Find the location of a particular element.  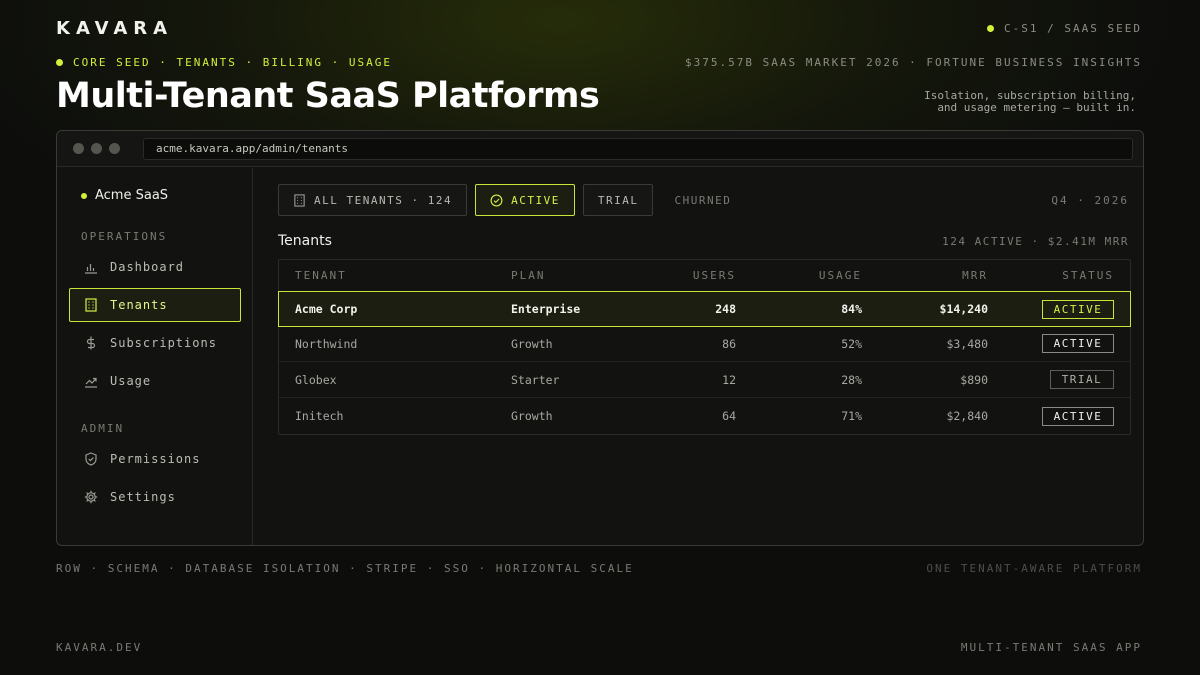

page-title: Multi-Tenant SaaS Platforms is located at coordinates (328, 96).